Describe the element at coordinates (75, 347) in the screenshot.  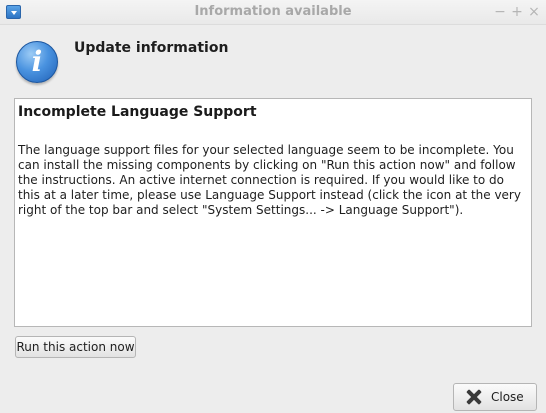
I see `run-action-button: Run this action now` at that location.